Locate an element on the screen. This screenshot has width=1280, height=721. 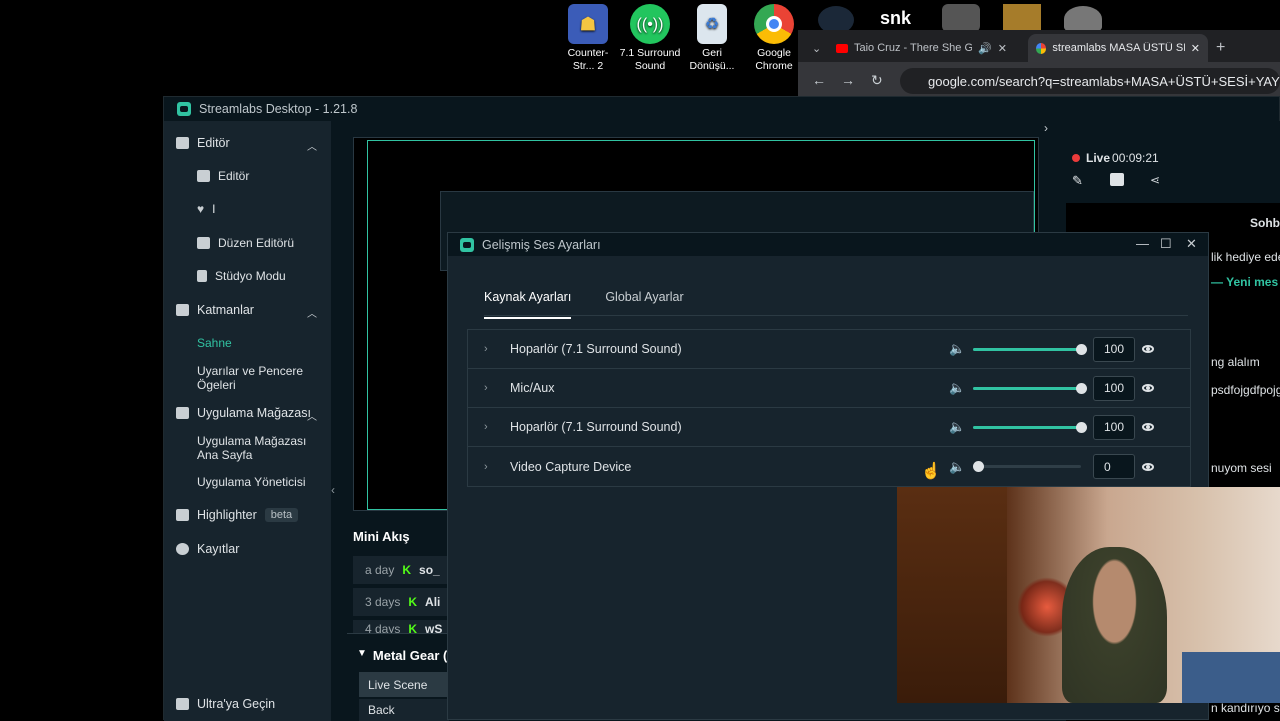
title-bar: Streamlabs Desktop - 1.21.8 is located at coordinates (721, 109).